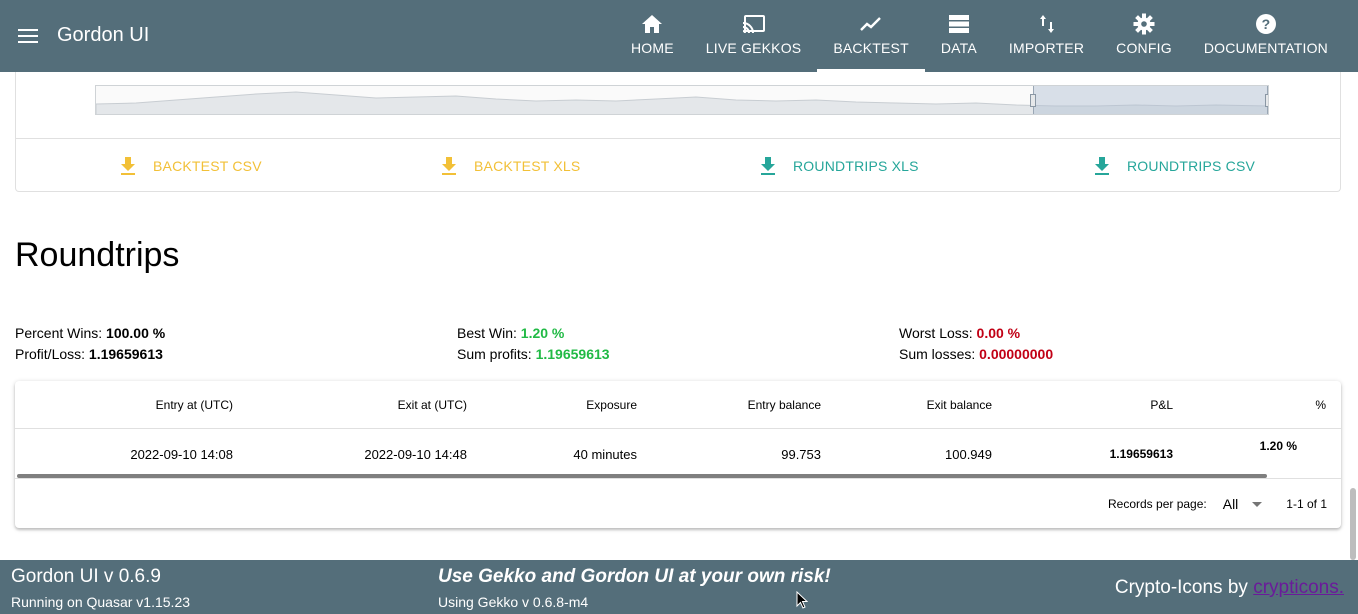 The width and height of the screenshot is (1358, 614). Describe the element at coordinates (1184, 587) in the screenshot. I see `footer-credit-prefix: Crypto-Icons by` at that location.